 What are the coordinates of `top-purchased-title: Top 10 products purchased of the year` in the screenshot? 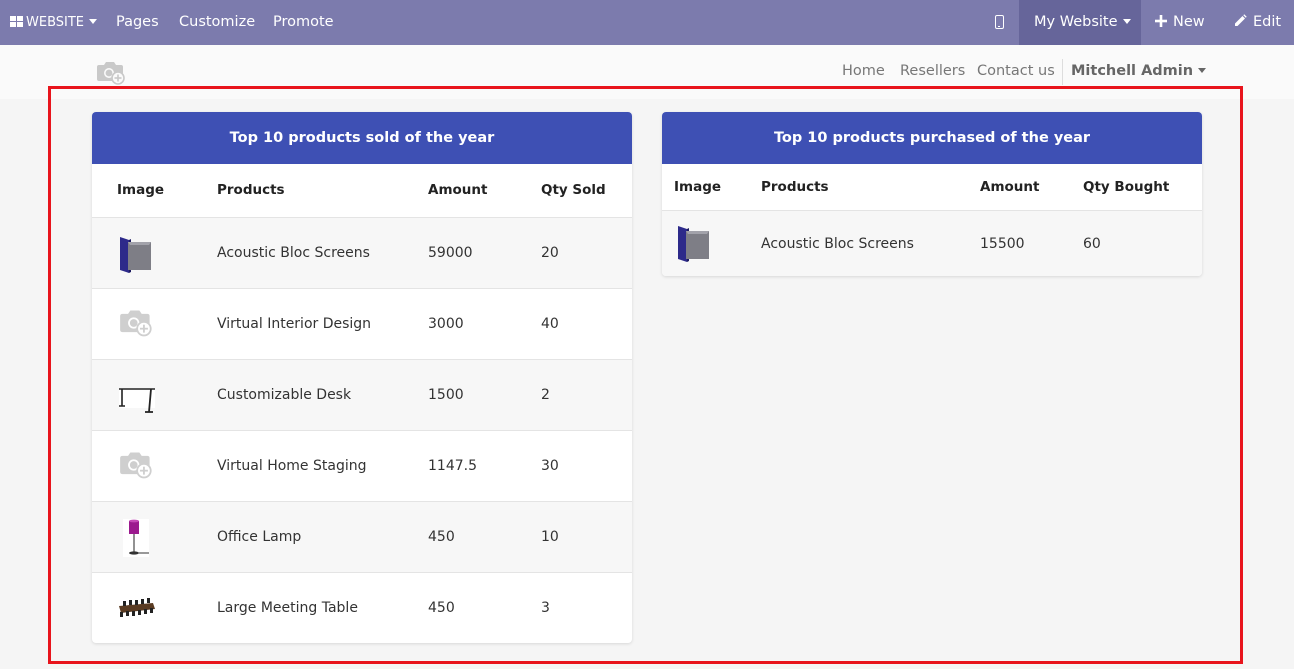 It's located at (932, 138).